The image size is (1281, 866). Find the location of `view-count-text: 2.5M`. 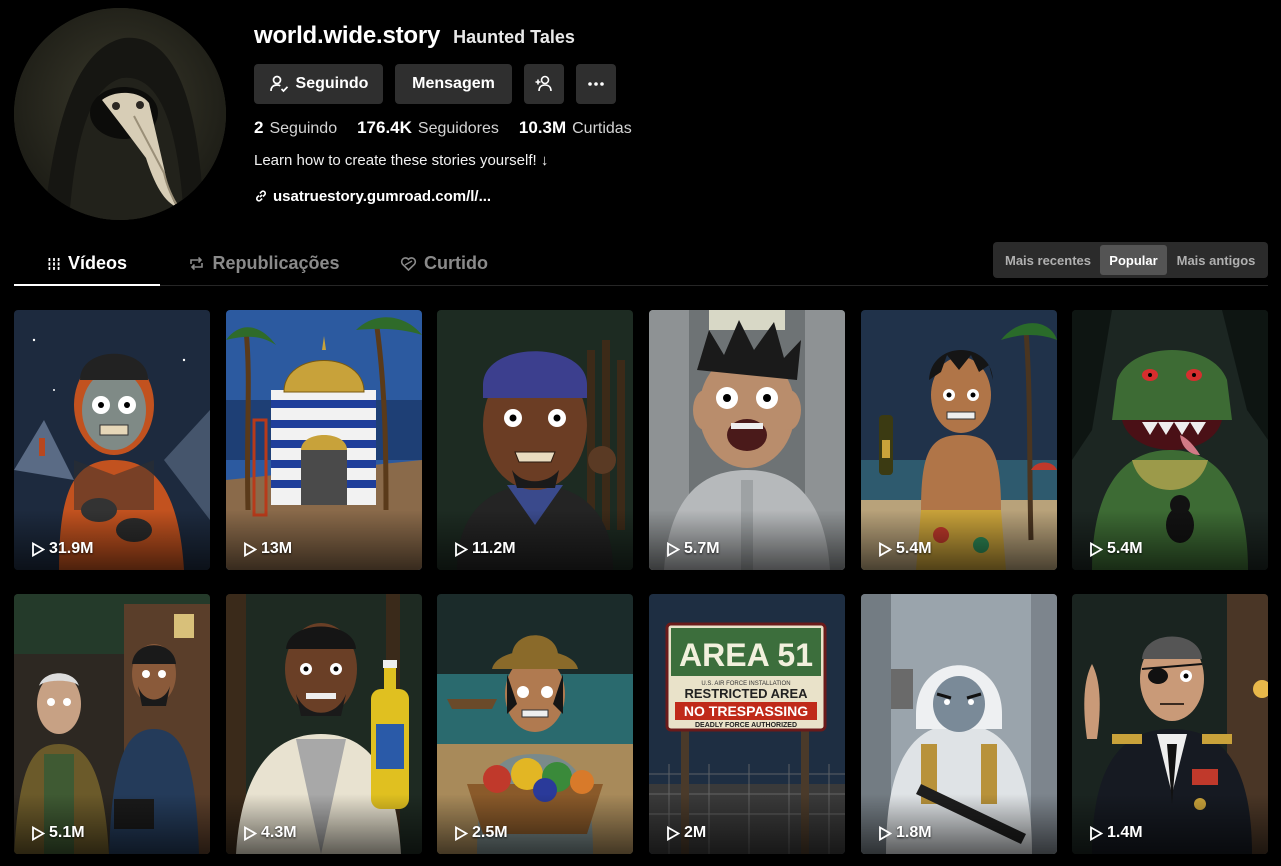

view-count-text: 2.5M is located at coordinates (490, 832).